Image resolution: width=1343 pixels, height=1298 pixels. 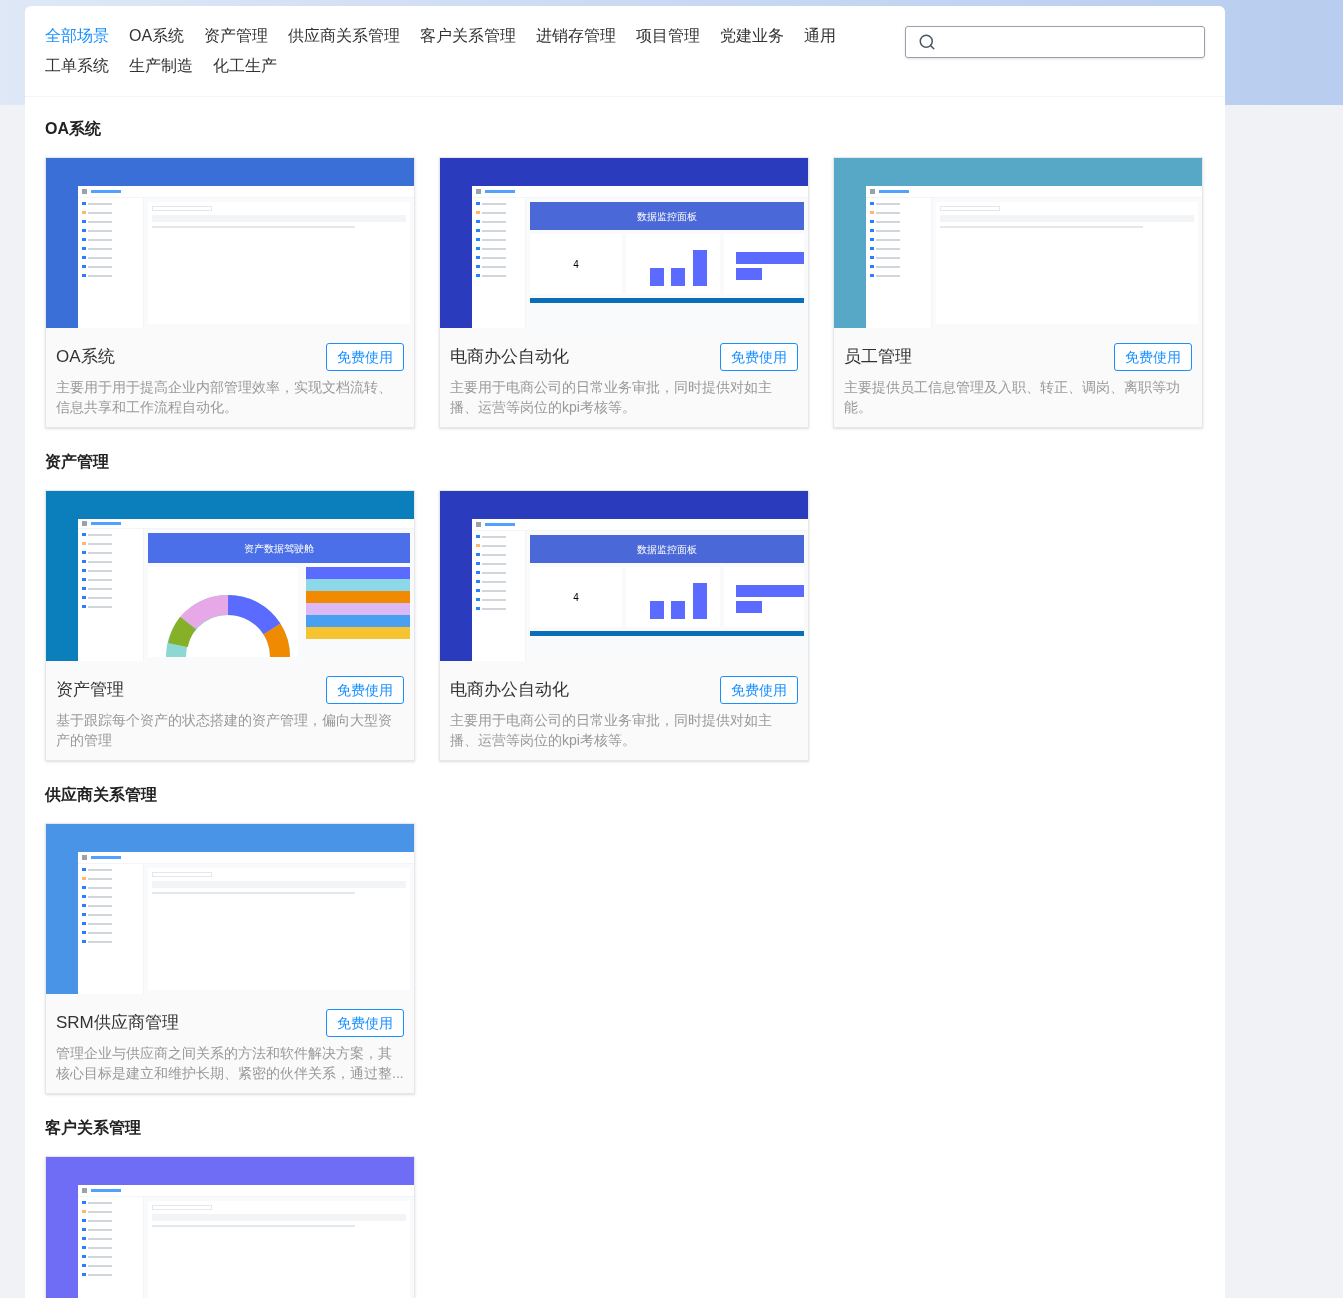 What do you see at coordinates (245, 66) in the screenshot?
I see `category-tab: 化工生产` at bounding box center [245, 66].